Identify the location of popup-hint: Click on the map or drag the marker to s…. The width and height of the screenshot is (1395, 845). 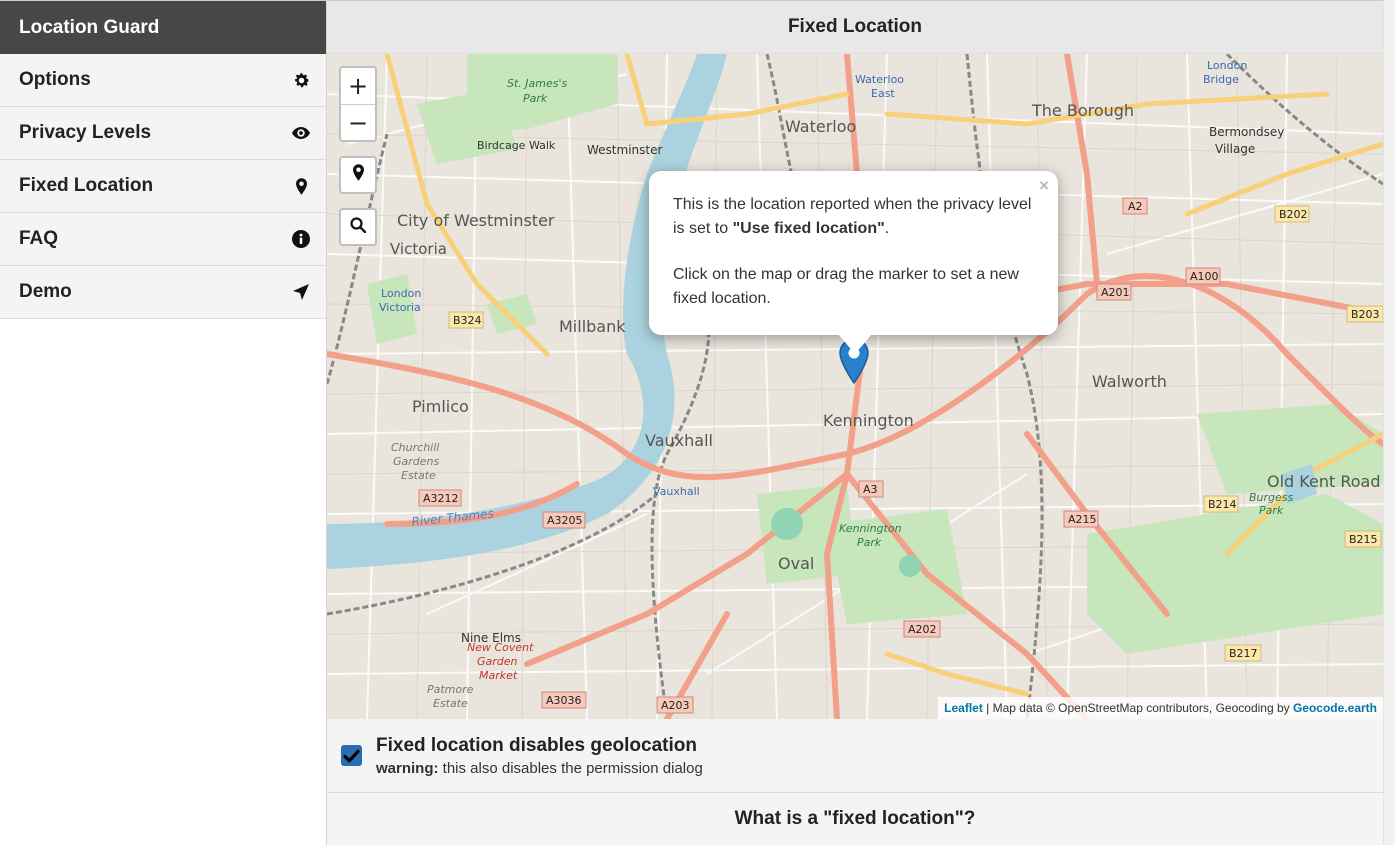
(846, 286).